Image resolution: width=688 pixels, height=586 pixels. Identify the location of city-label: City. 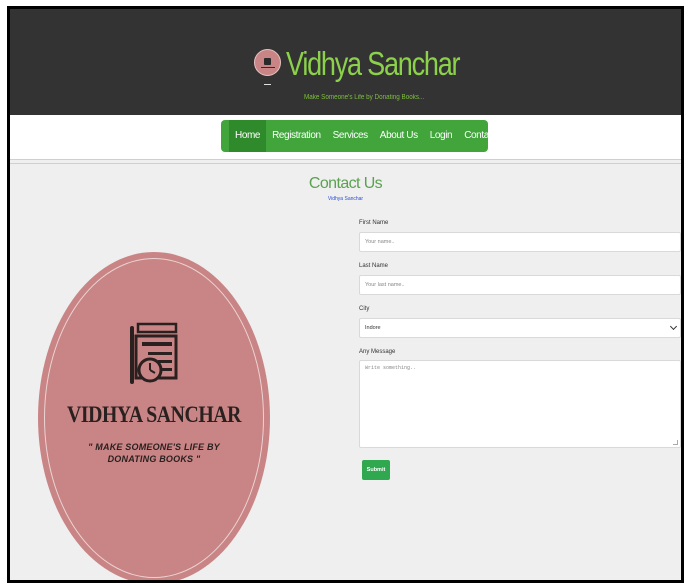
(364, 309).